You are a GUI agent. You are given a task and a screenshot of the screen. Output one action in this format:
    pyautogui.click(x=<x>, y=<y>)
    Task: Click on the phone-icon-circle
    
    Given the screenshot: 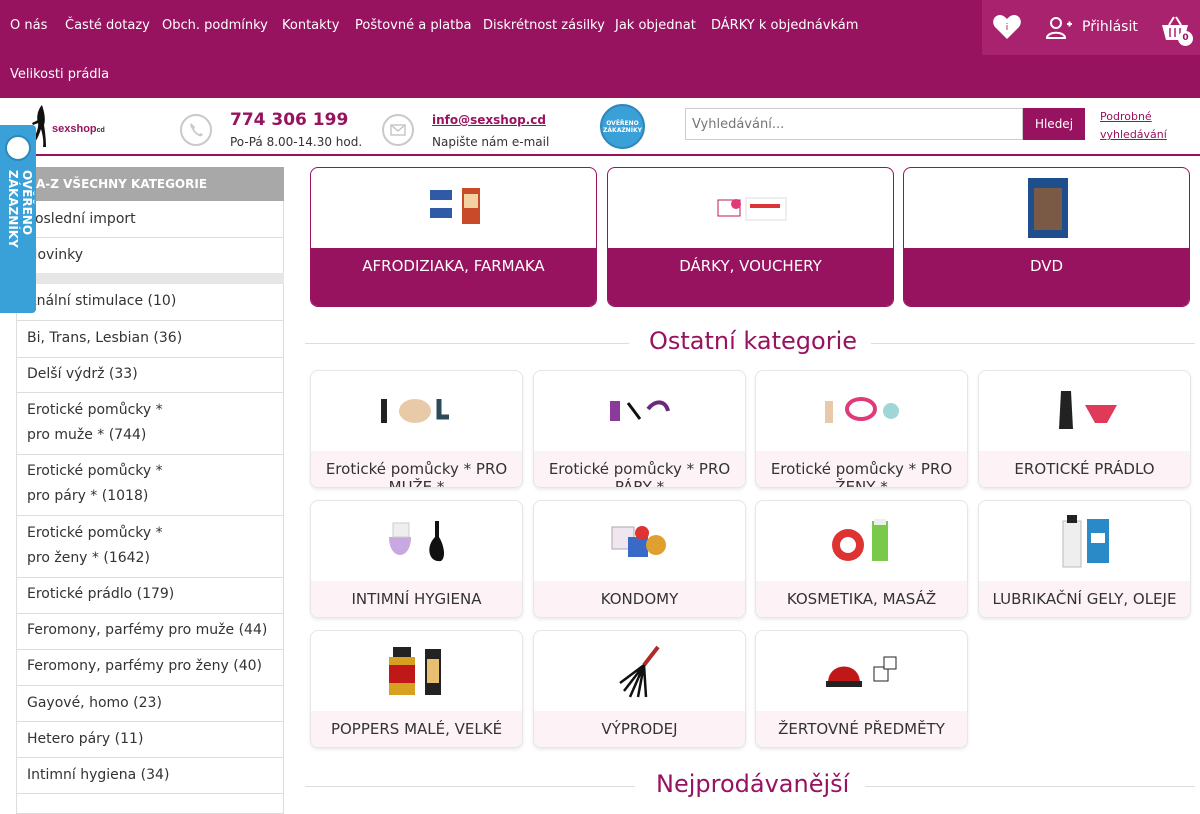 What is the action you would take?
    pyautogui.click(x=196, y=130)
    